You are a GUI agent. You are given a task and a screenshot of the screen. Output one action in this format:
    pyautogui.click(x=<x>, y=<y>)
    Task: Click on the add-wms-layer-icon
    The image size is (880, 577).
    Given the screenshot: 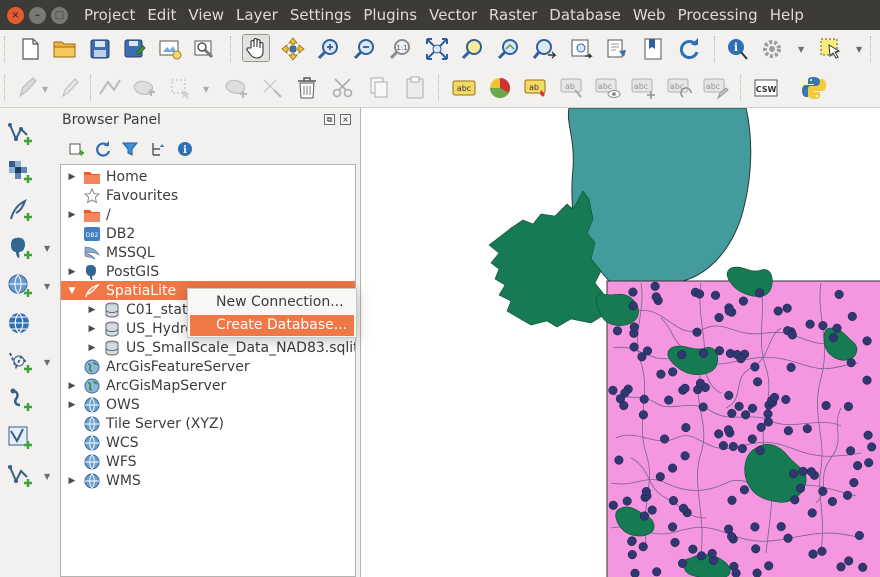 What is the action you would take?
    pyautogui.click(x=20, y=324)
    